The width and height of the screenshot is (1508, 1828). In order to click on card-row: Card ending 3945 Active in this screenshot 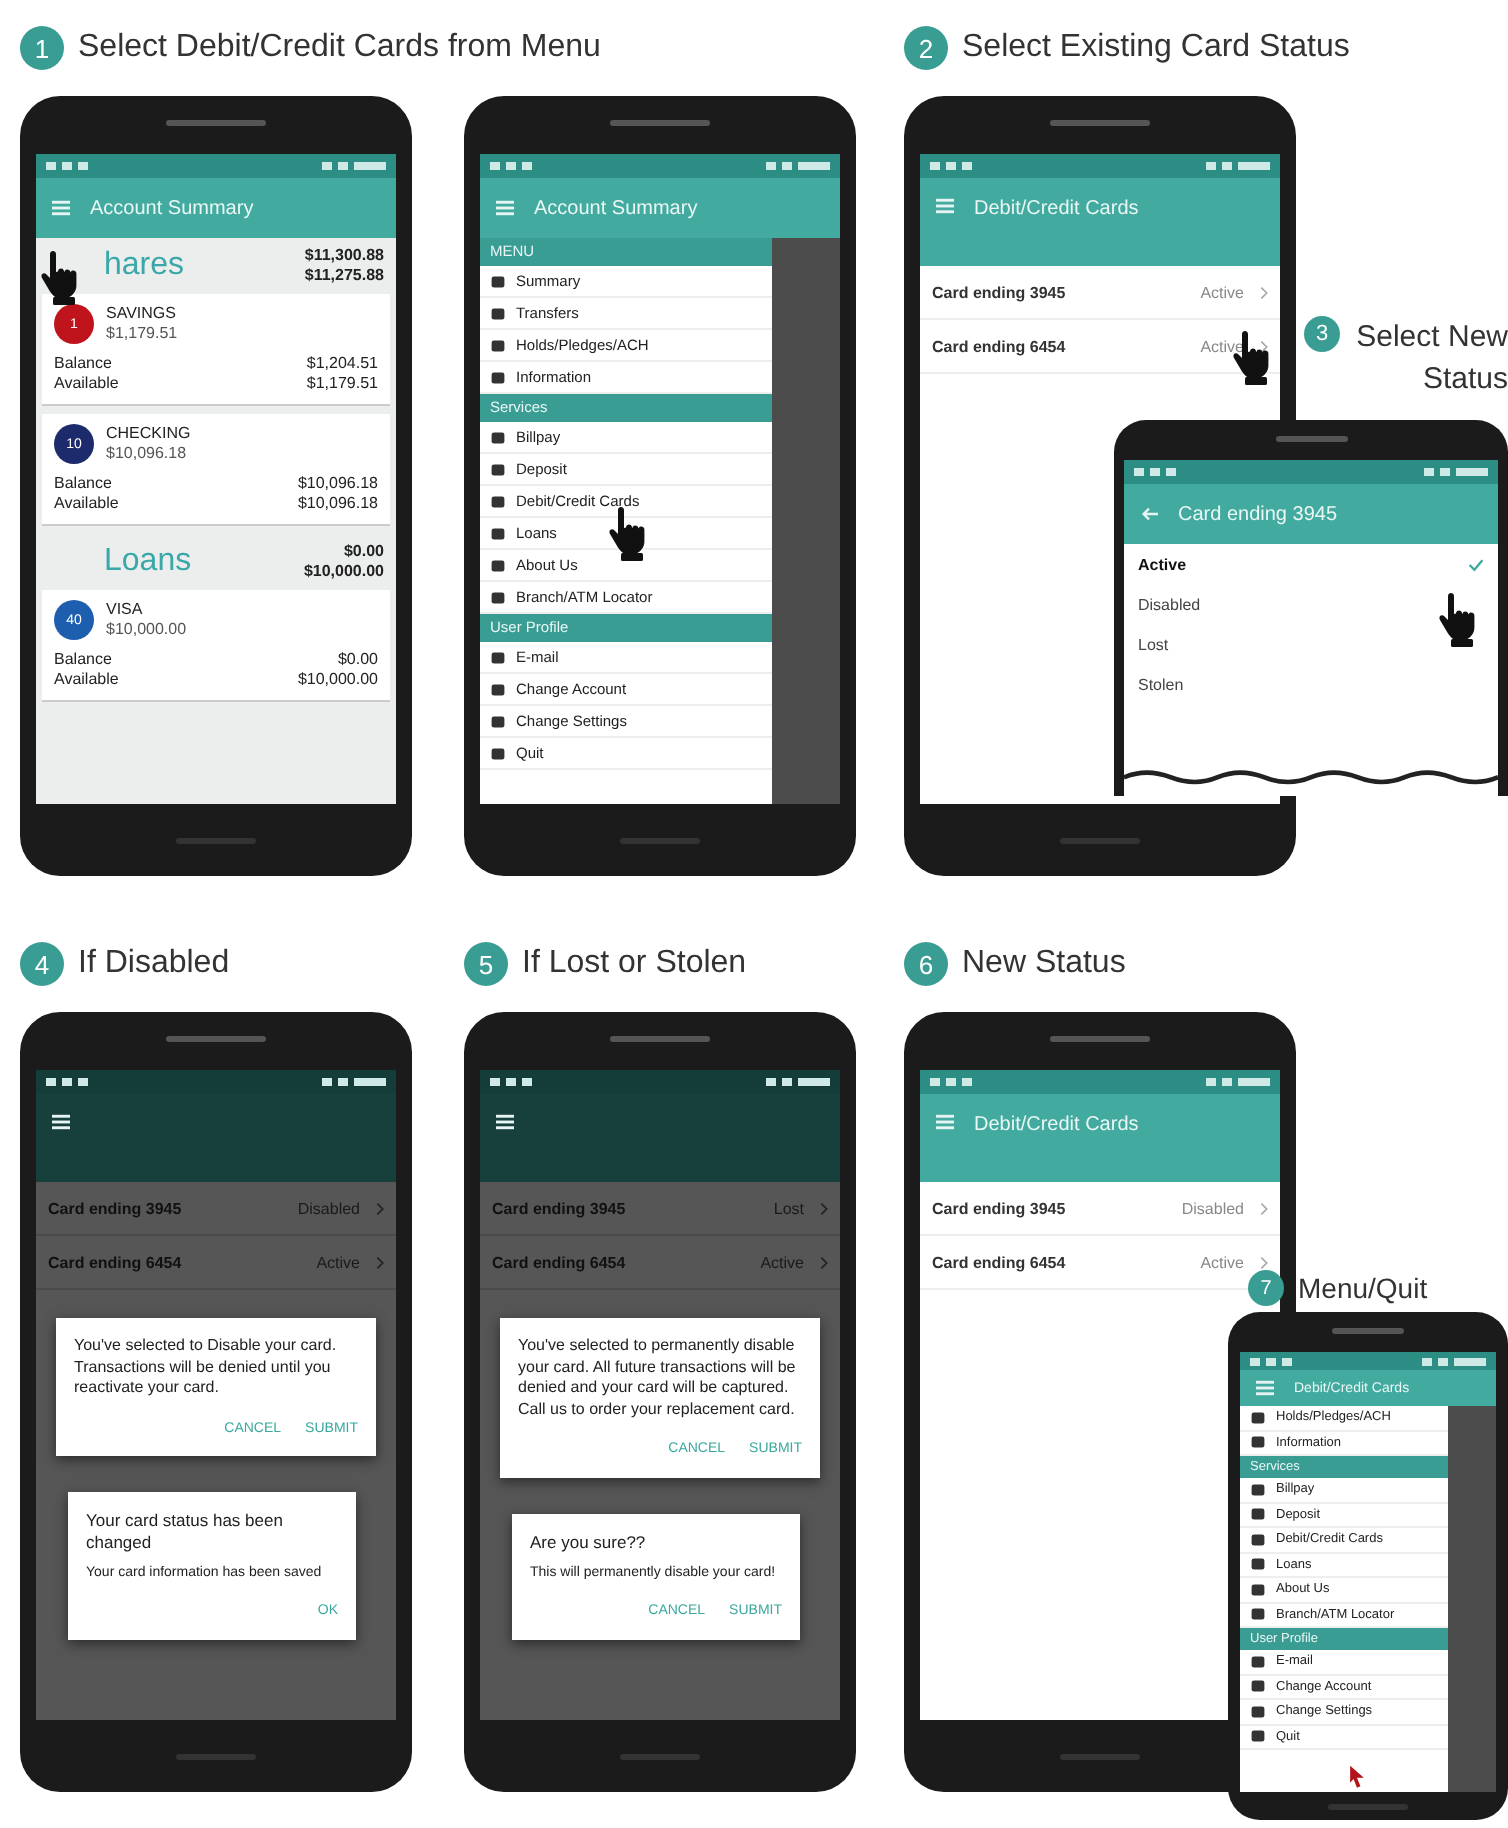, I will do `click(1100, 293)`.